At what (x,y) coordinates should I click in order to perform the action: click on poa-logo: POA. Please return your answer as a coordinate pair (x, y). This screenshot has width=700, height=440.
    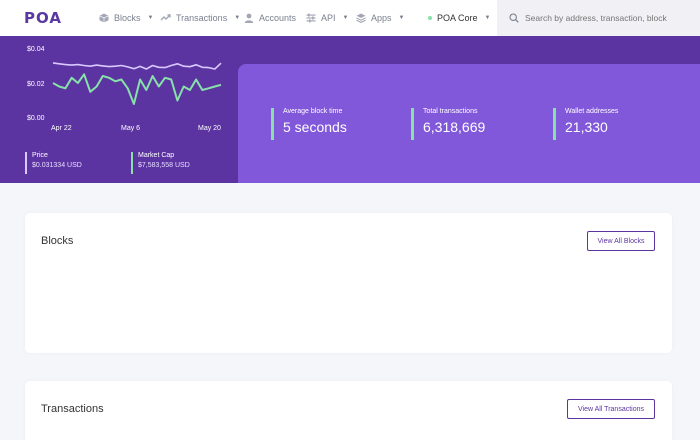
    Looking at the image, I should click on (43, 18).